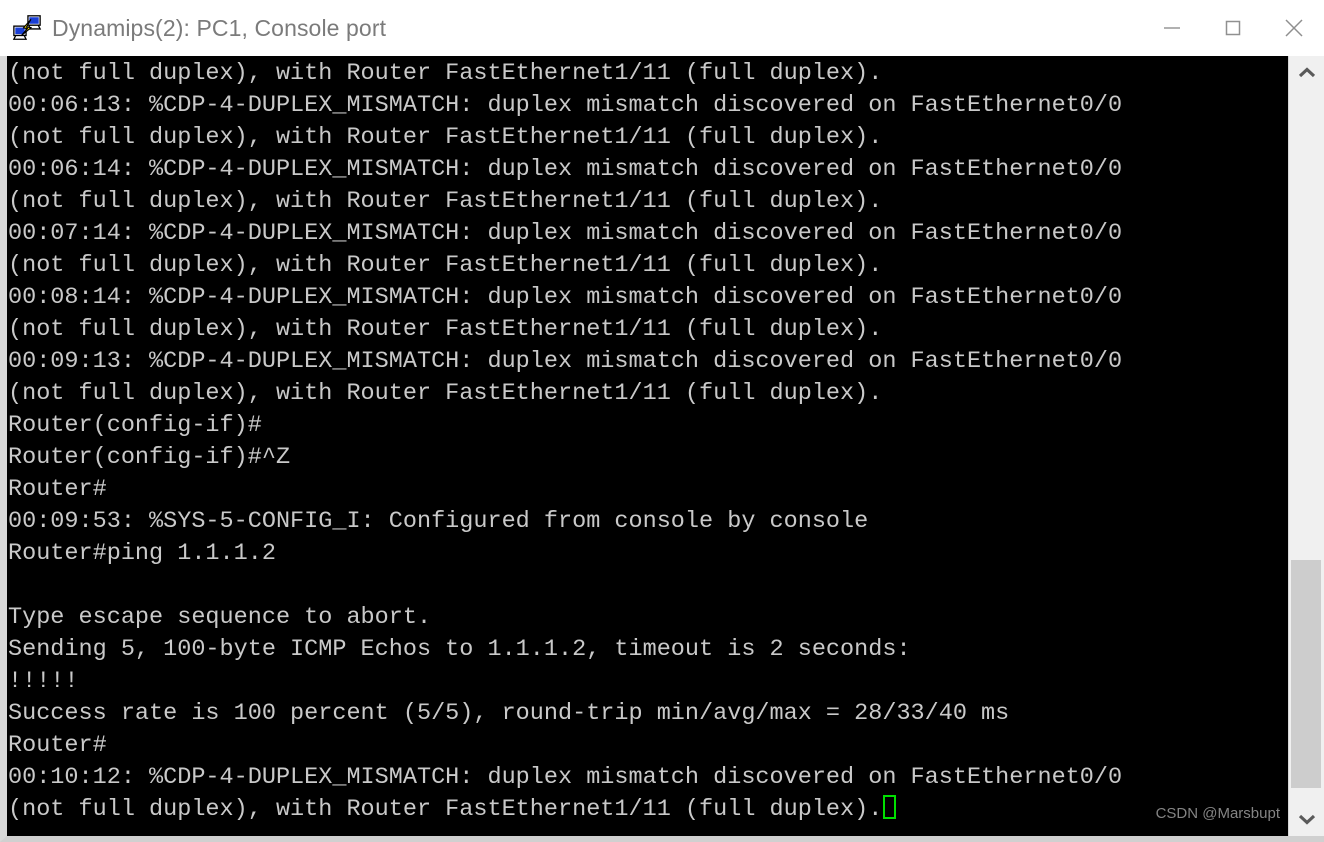 Image resolution: width=1324 pixels, height=842 pixels. Describe the element at coordinates (1306, 673) in the screenshot. I see `scrollbar-thumb` at that location.